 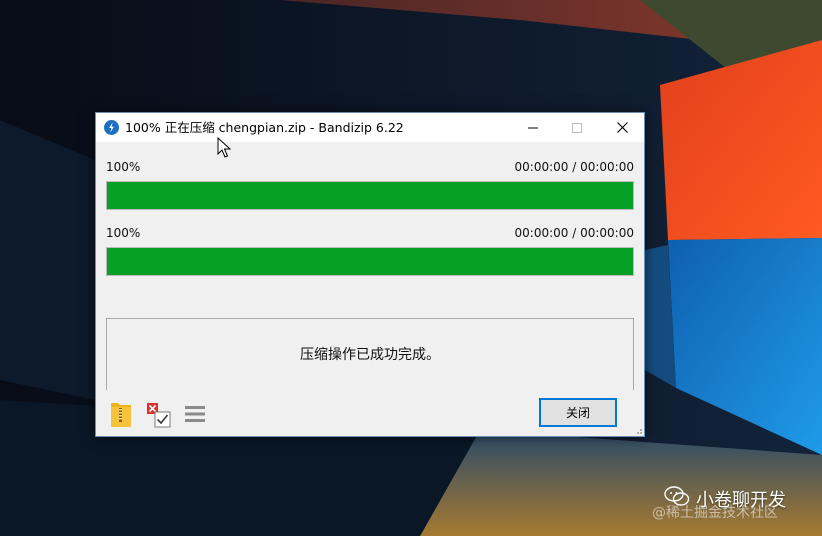 What do you see at coordinates (578, 412) in the screenshot?
I see `close-button: 关闭` at bounding box center [578, 412].